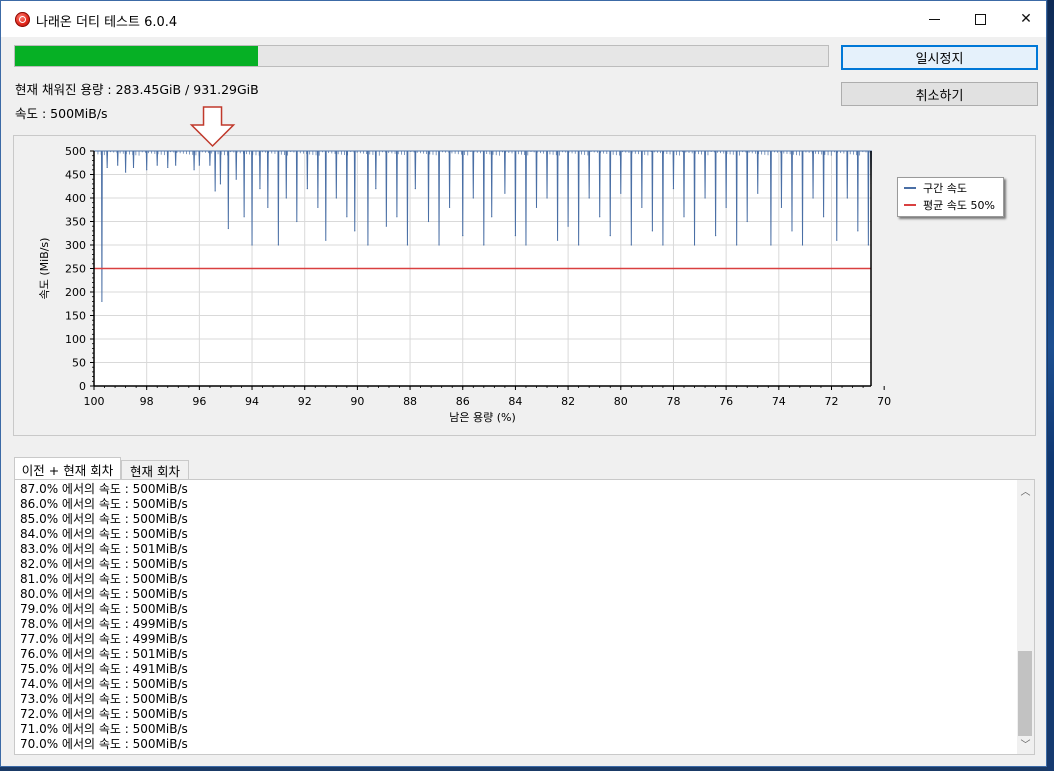  Describe the element at coordinates (945, 188) in the screenshot. I see `legend-label-section-speed: 구간 속도` at that location.